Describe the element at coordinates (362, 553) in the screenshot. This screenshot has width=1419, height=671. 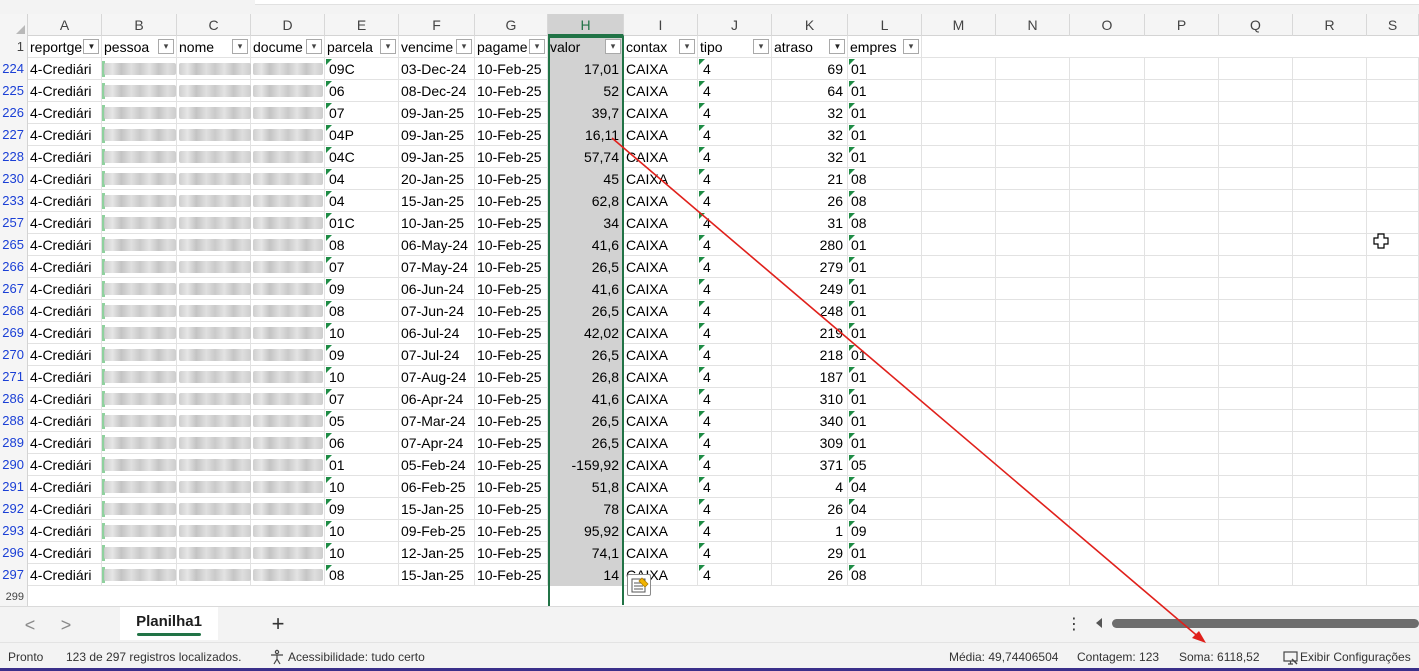
I see `cell-parcela: 10` at that location.